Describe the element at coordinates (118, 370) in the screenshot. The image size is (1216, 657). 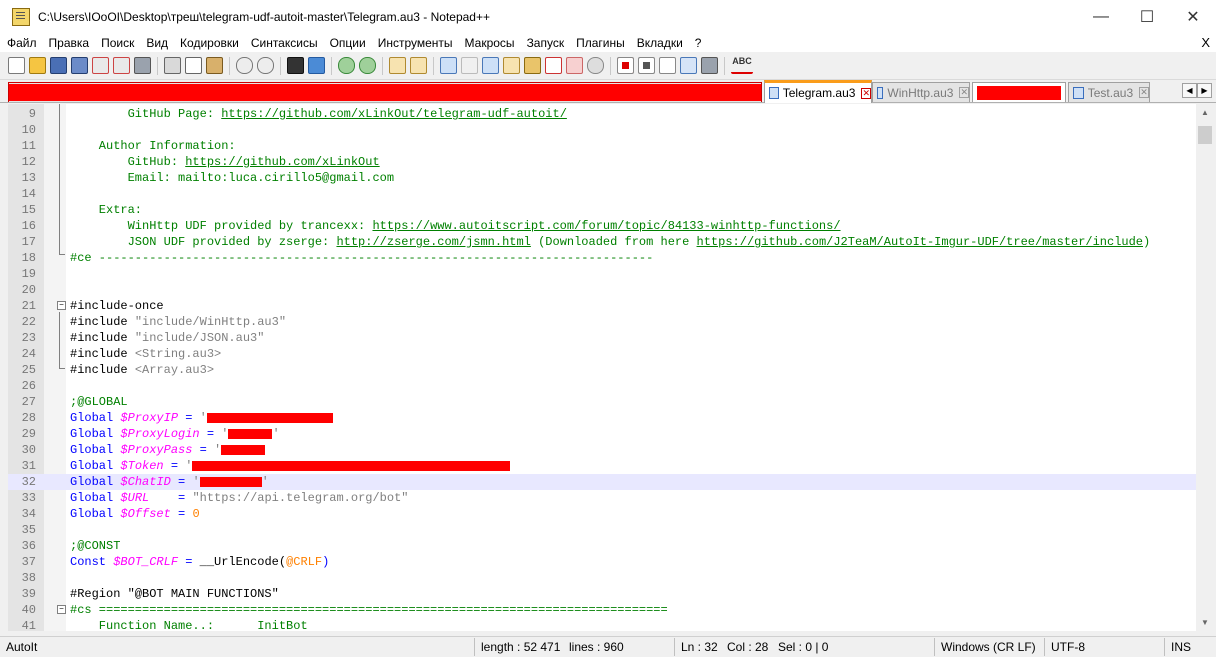
I see `code-line: 25 #include <Array.au3>` at that location.